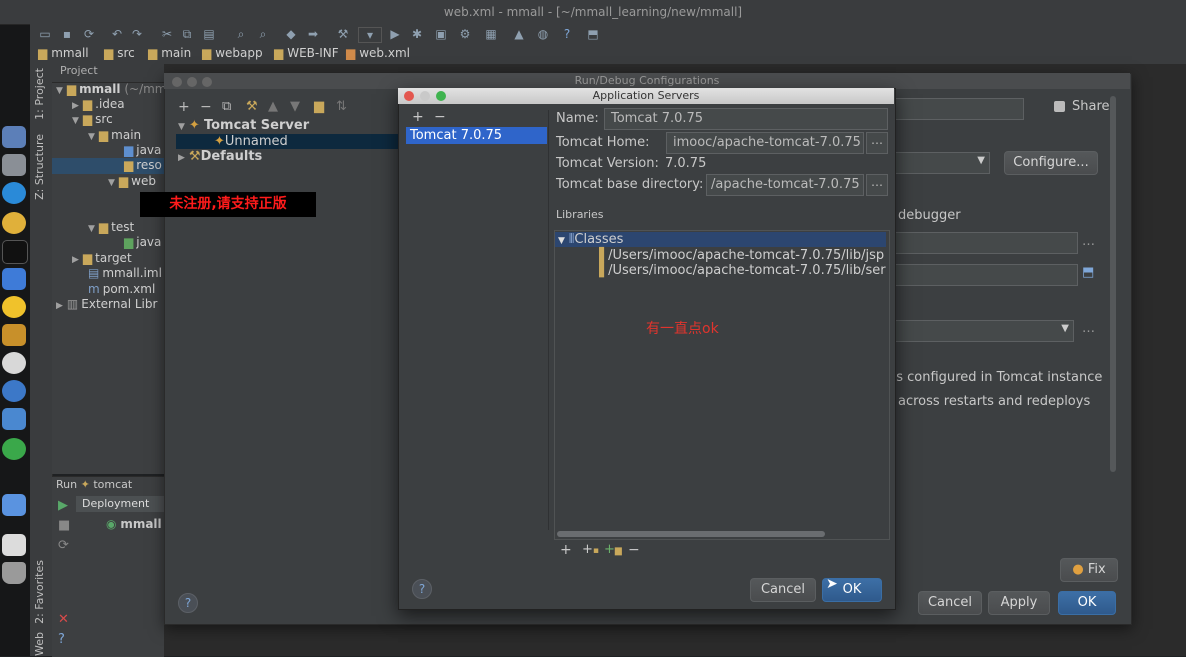 The height and width of the screenshot is (657, 1186). I want to click on finder-dock-icon, so click(14, 137).